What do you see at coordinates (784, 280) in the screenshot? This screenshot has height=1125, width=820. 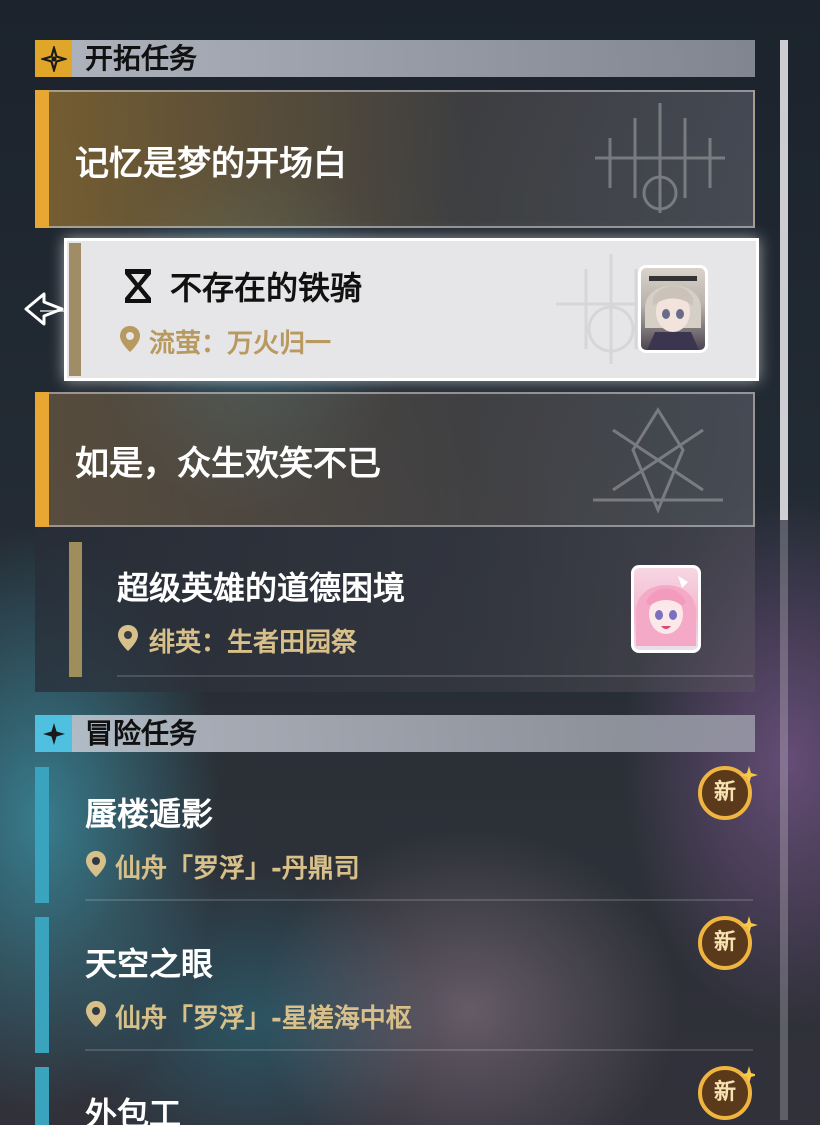 I see `scrollbar-thumb` at bounding box center [784, 280].